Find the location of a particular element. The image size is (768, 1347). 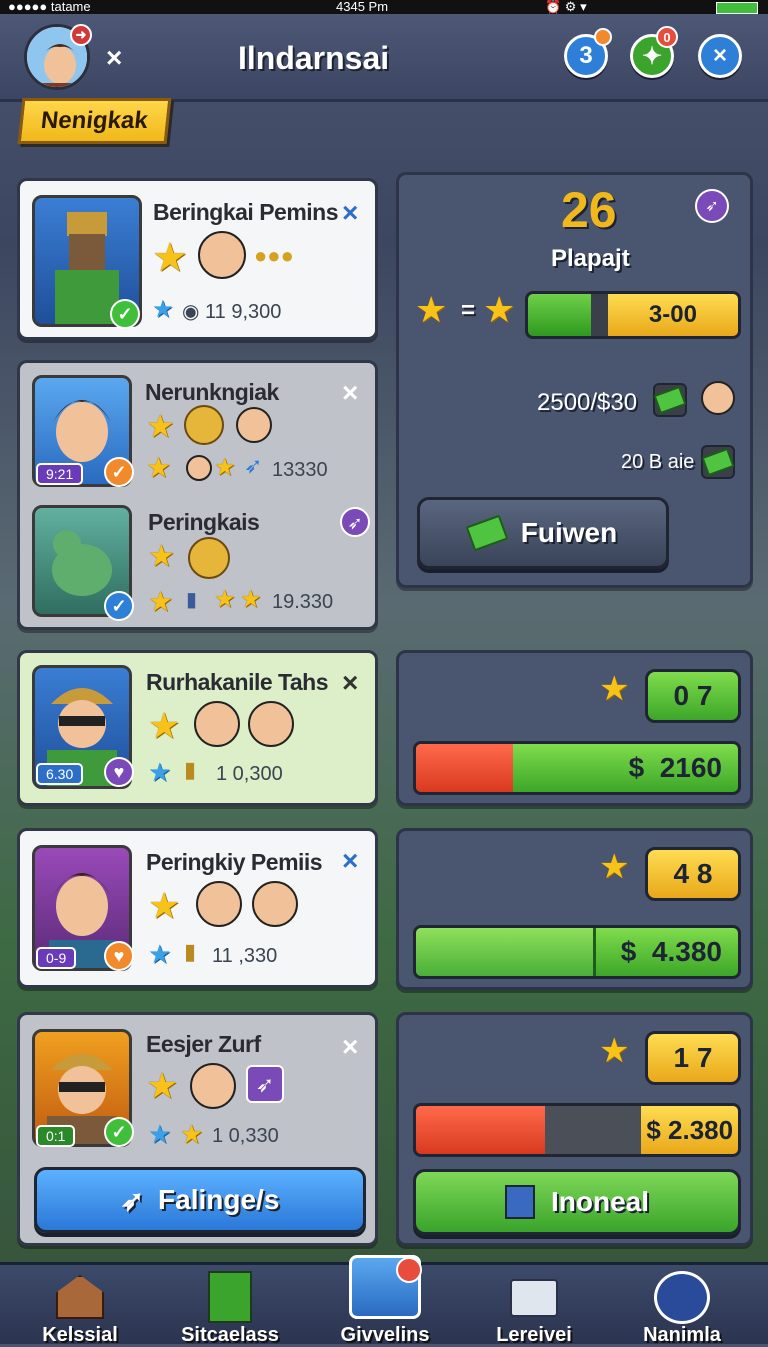

hero-level: 0-9 is located at coordinates (56, 958).